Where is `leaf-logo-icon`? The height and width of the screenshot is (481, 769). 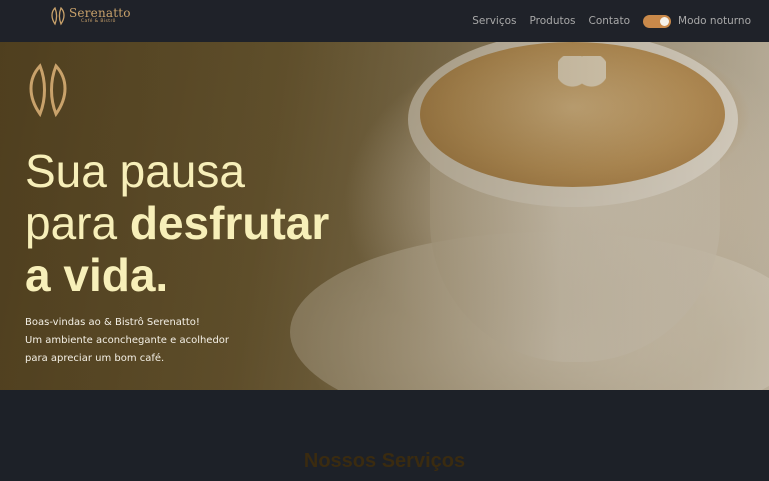 leaf-logo-icon is located at coordinates (58, 16).